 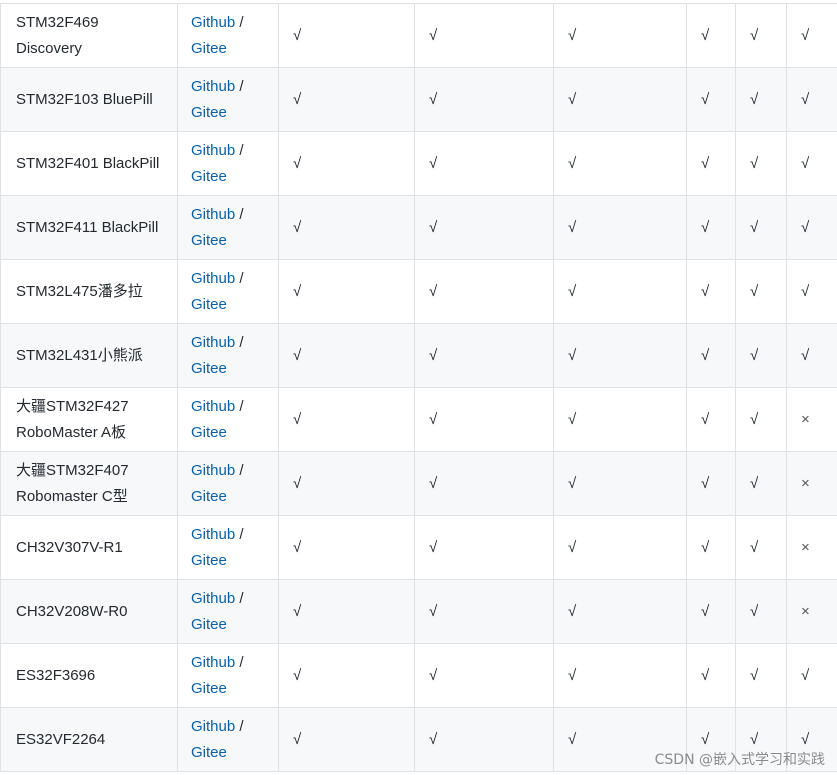 I want to click on board-name: ES32VF2264, so click(x=89, y=739).